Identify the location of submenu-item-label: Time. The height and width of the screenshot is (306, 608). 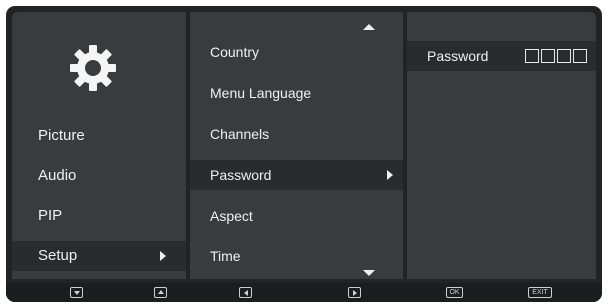
(225, 256).